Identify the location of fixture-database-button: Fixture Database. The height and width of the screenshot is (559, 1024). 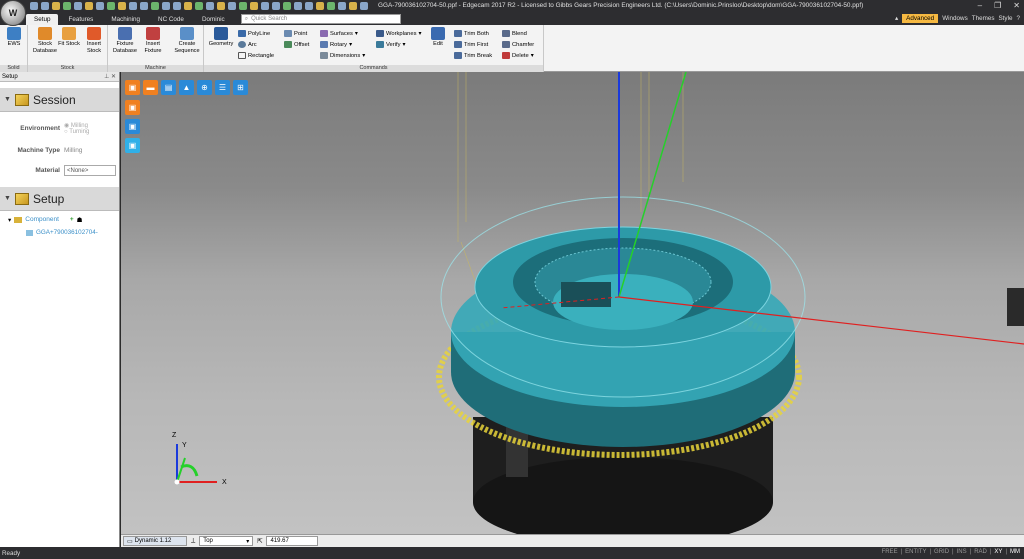
(125, 40).